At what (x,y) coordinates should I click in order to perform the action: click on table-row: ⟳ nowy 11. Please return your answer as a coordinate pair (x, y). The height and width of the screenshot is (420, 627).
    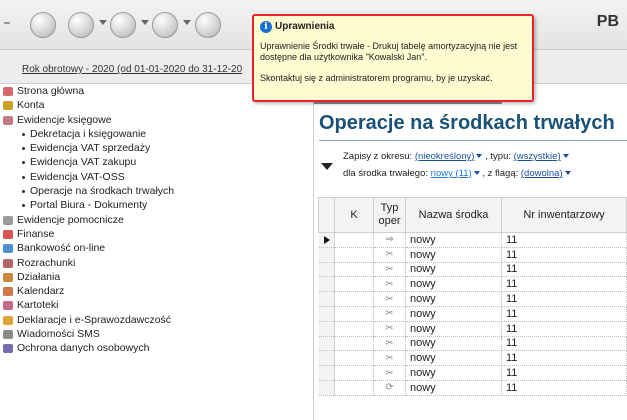
    Looking at the image, I should click on (472, 388).